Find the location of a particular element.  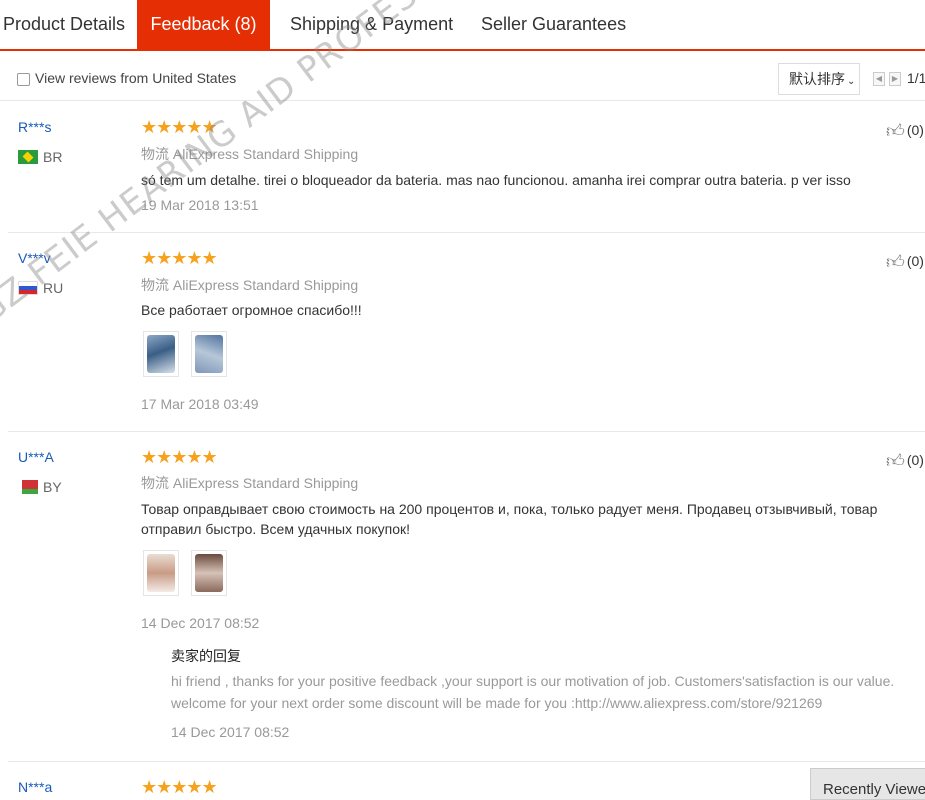

prev-page-button: ◀ is located at coordinates (879, 79).